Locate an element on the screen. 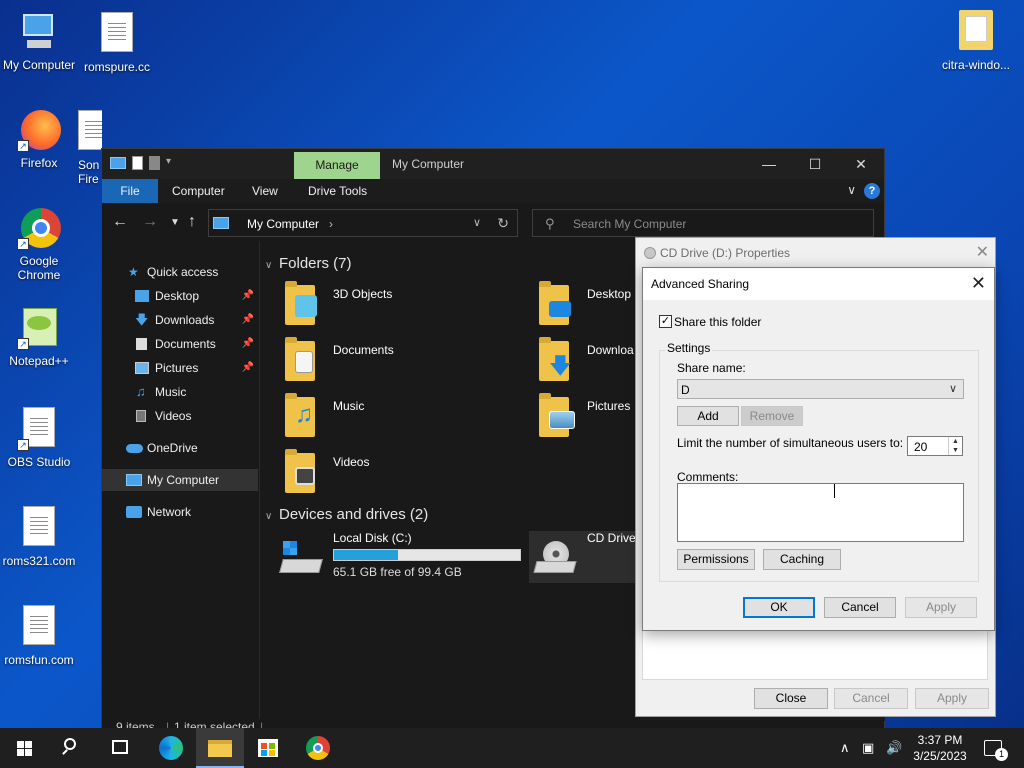 The width and height of the screenshot is (1024, 768). desktop-icon-romsfun: romsfun.com is located at coordinates (39, 635).